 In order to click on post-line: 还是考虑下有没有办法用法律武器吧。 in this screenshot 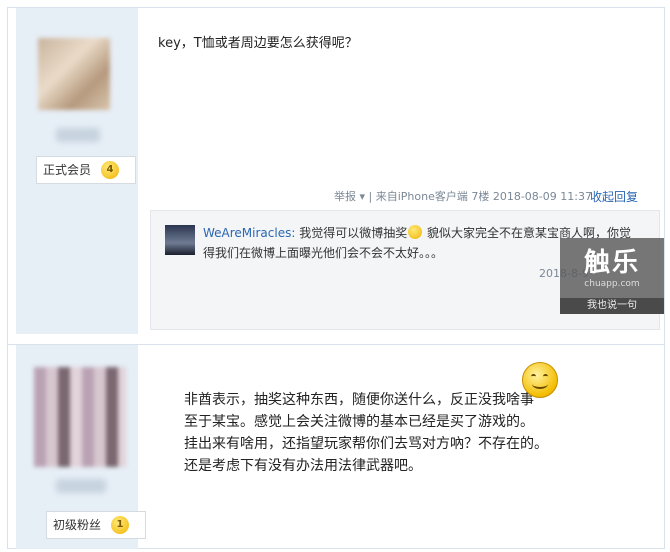, I will do `click(303, 466)`.